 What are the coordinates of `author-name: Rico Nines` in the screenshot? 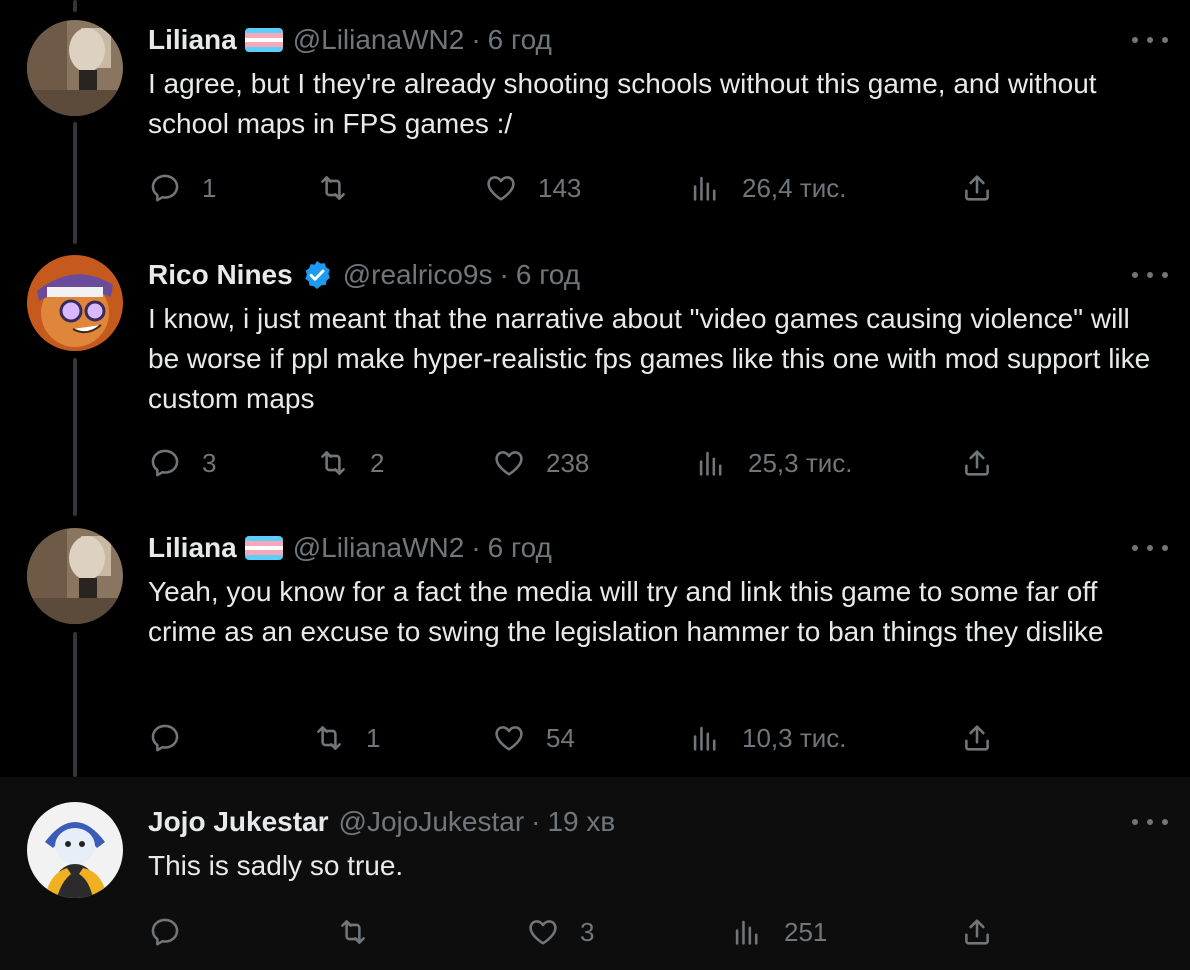 It's located at (220, 275).